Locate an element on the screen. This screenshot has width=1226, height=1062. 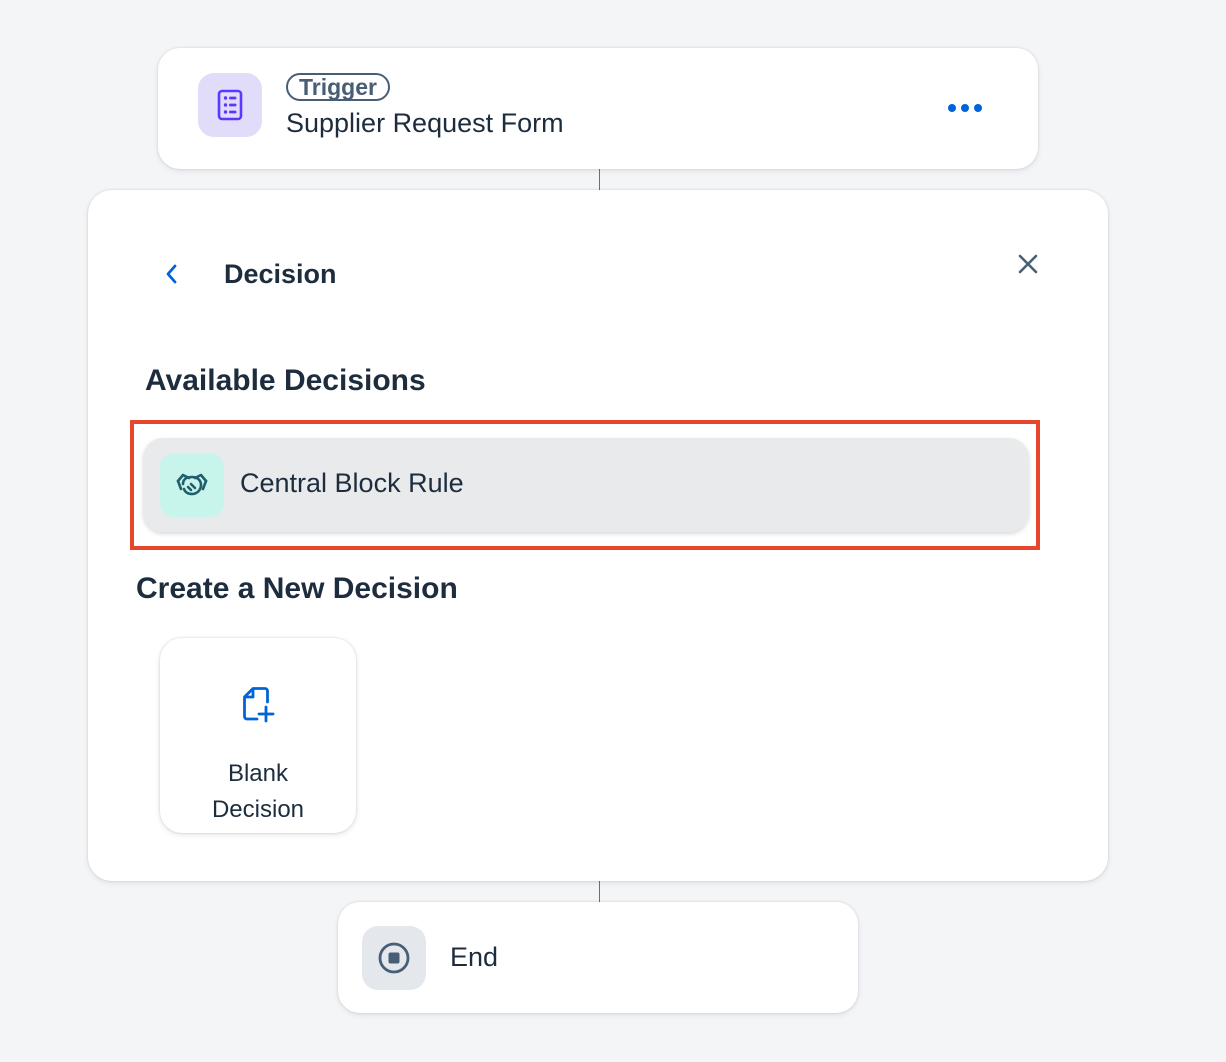
flow-connector-top is located at coordinates (599, 179).